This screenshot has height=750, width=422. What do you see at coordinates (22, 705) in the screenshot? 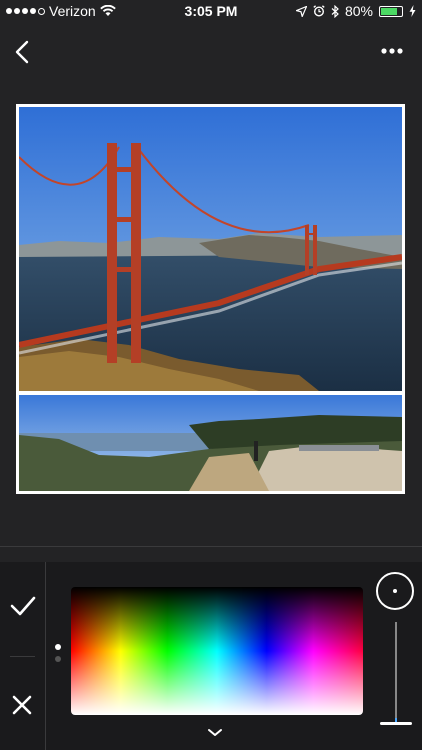
I see `close-icon` at bounding box center [22, 705].